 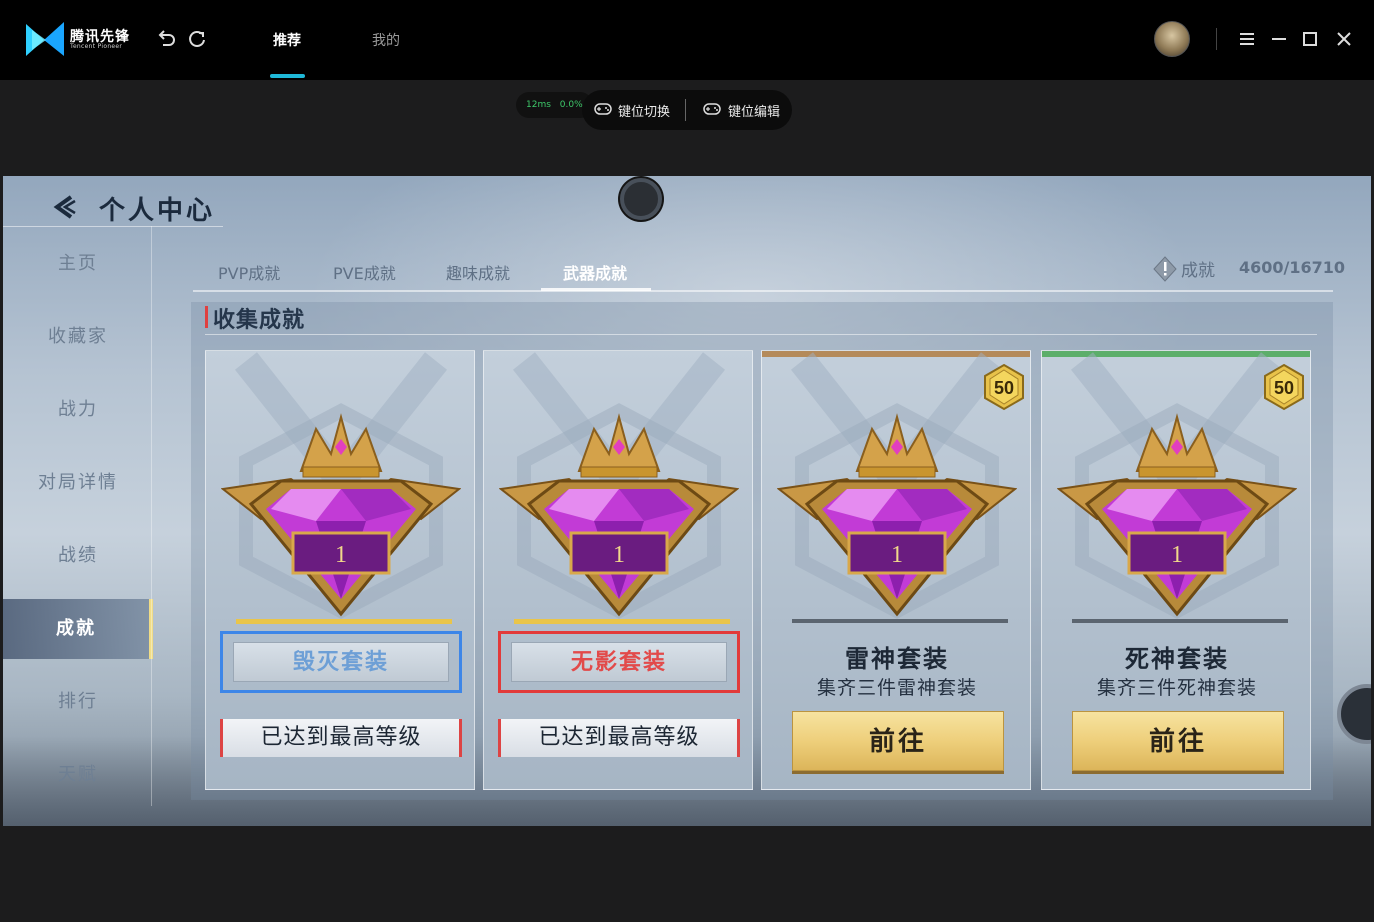 I want to click on tab-fun: 趣味成就, so click(x=478, y=272).